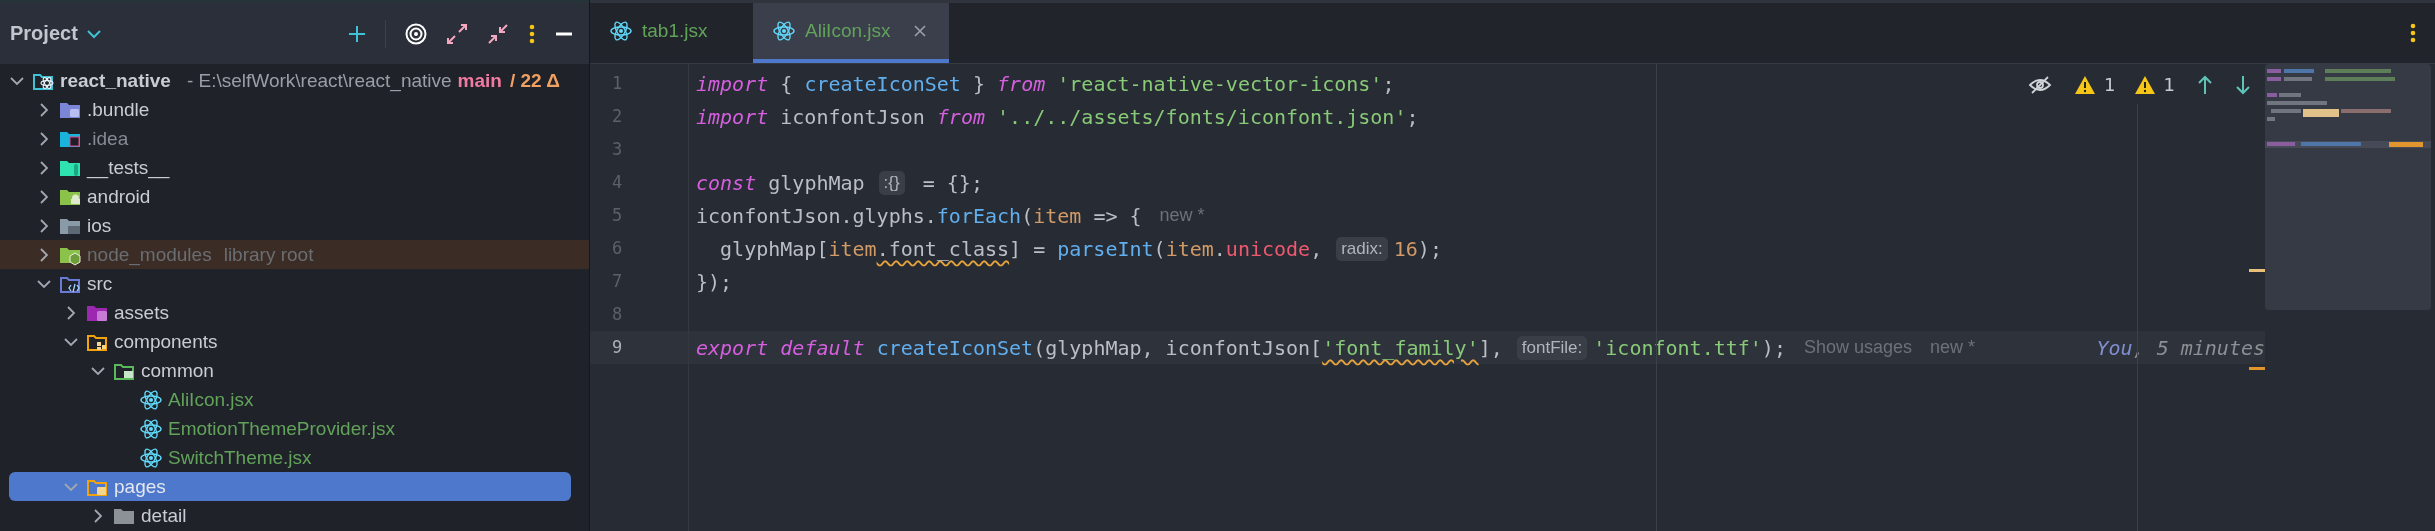 The height and width of the screenshot is (531, 2435). I want to click on code-text: export default createIconSet(glyphMap, iconfontJson['font_family'],, so click(1099, 347).